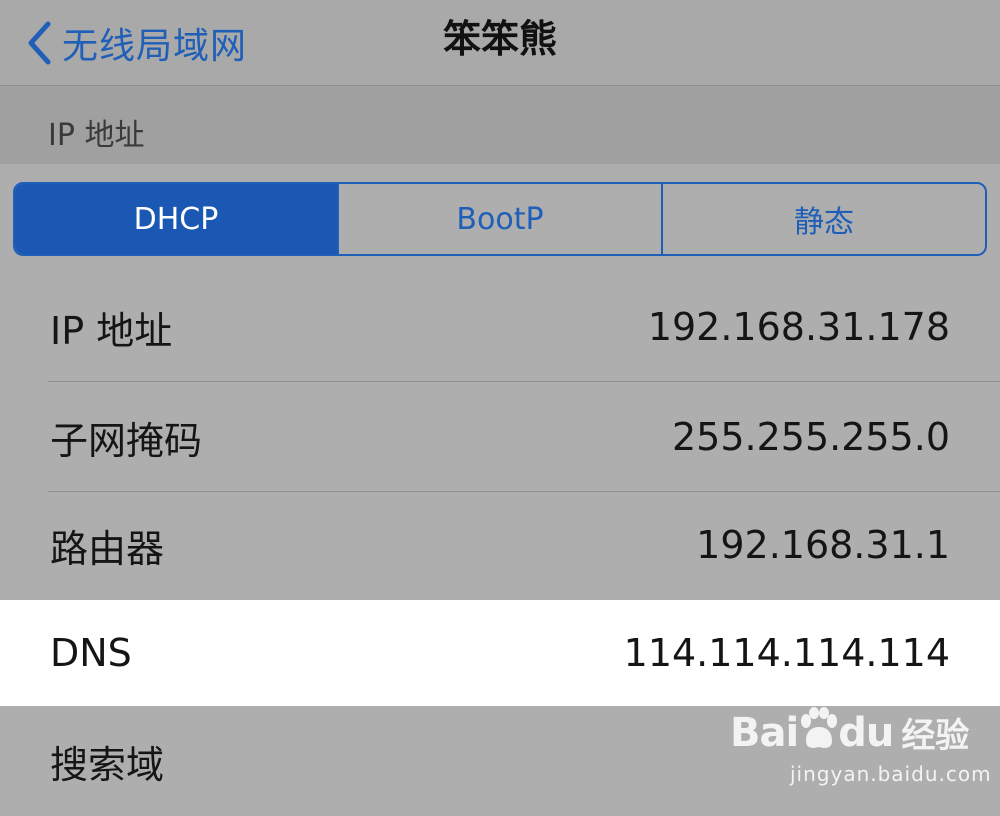  Describe the element at coordinates (891, 774) in the screenshot. I see `watermark-url: jingyan.baidu.com` at that location.